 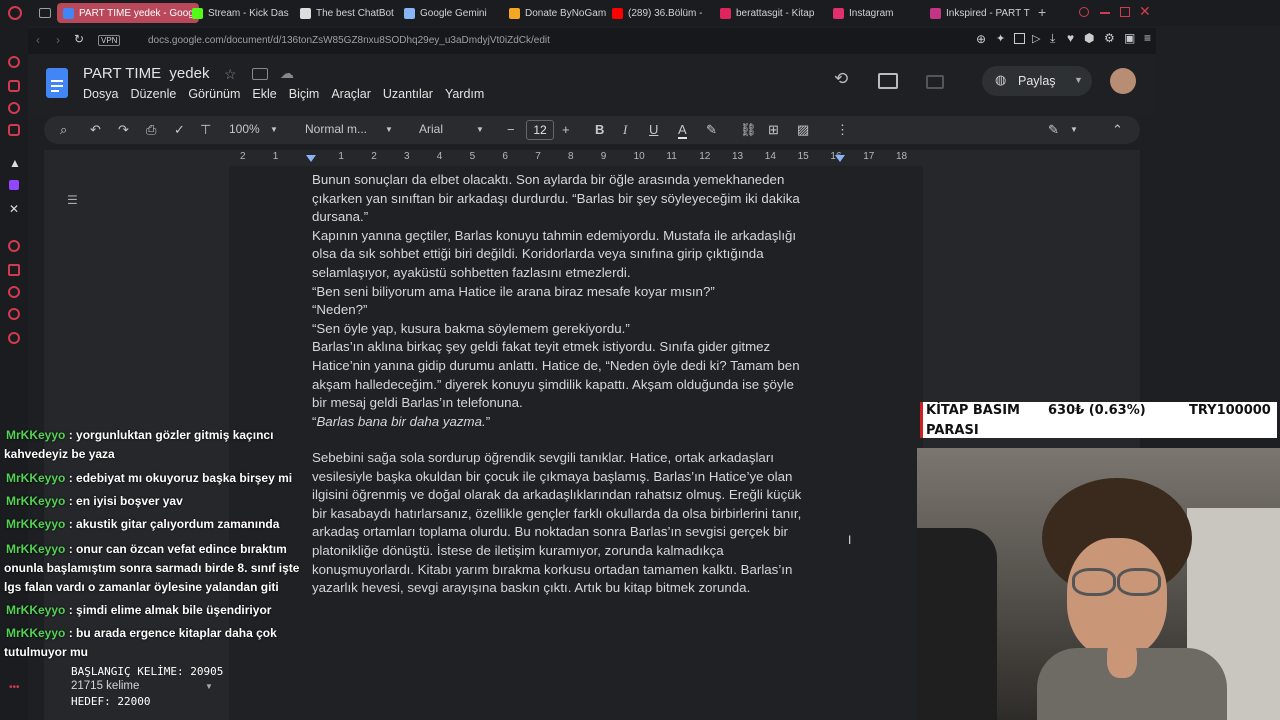 What do you see at coordinates (14, 108) in the screenshot?
I see `sidebar-whatsapp-icon` at bounding box center [14, 108].